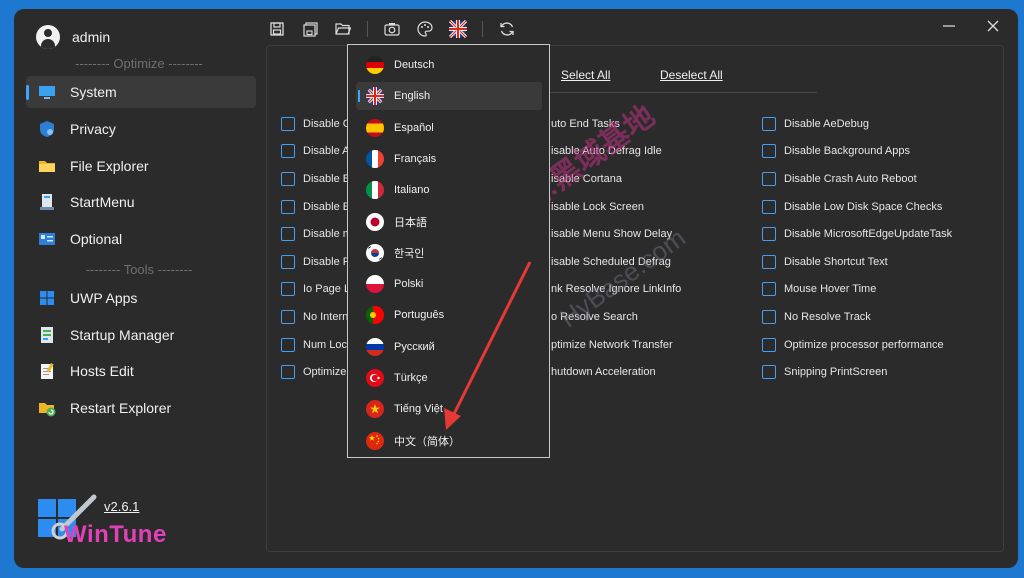 The width and height of the screenshot is (1024, 578). What do you see at coordinates (857, 372) in the screenshot?
I see `option-item: Snipping PrintScreen` at bounding box center [857, 372].